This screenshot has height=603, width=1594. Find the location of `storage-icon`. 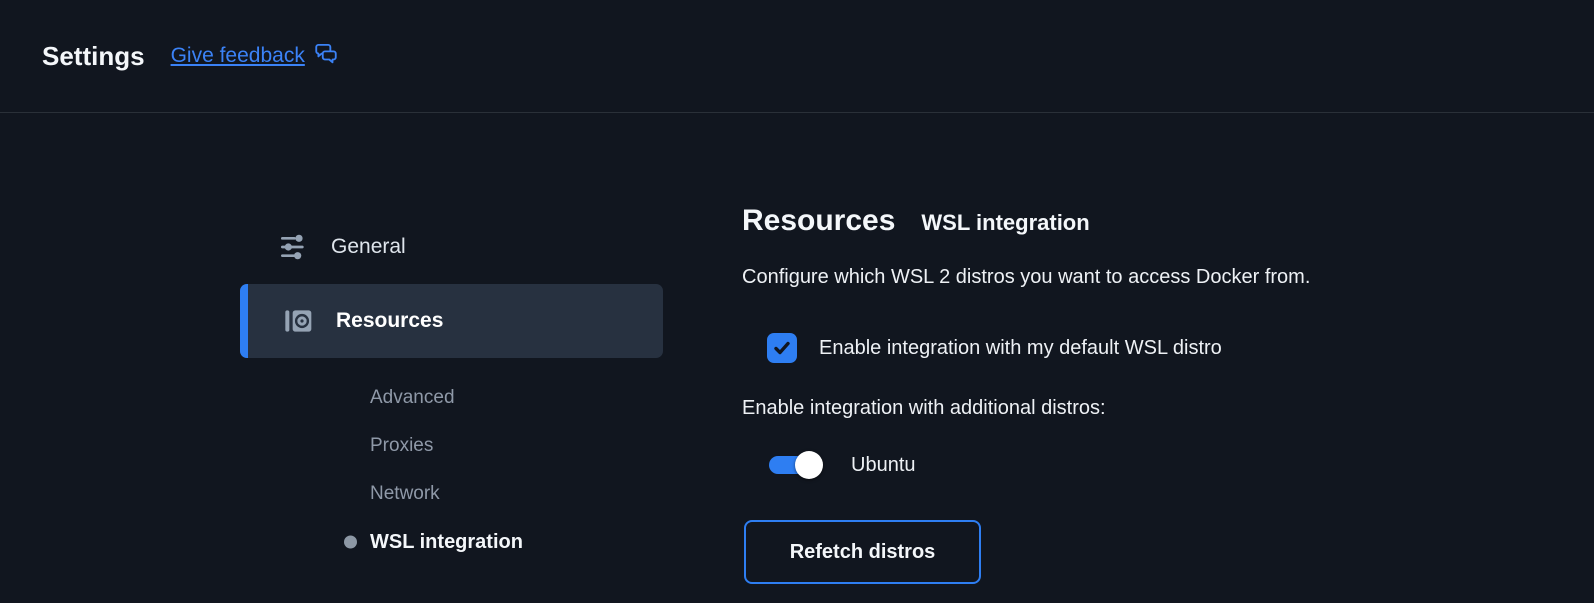

storage-icon is located at coordinates (298, 321).